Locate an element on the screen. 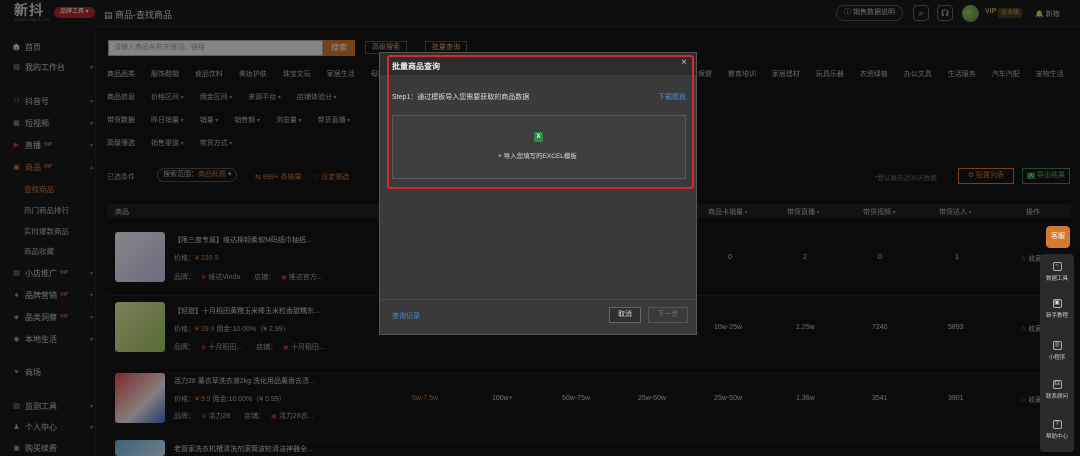 Image resolution: width=1080 pixels, height=456 pixels. mini-program-icon: ◎ is located at coordinates (1057, 345).